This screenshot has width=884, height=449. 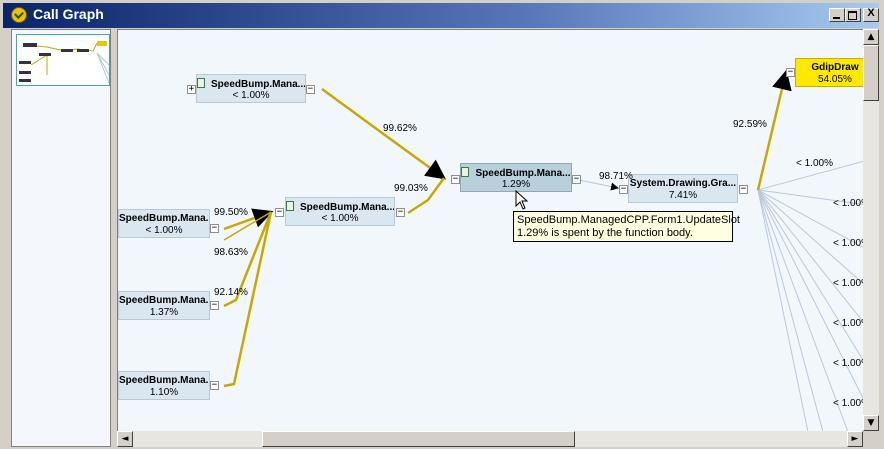 What do you see at coordinates (683, 195) in the screenshot?
I see `node-percent: 7.41%` at bounding box center [683, 195].